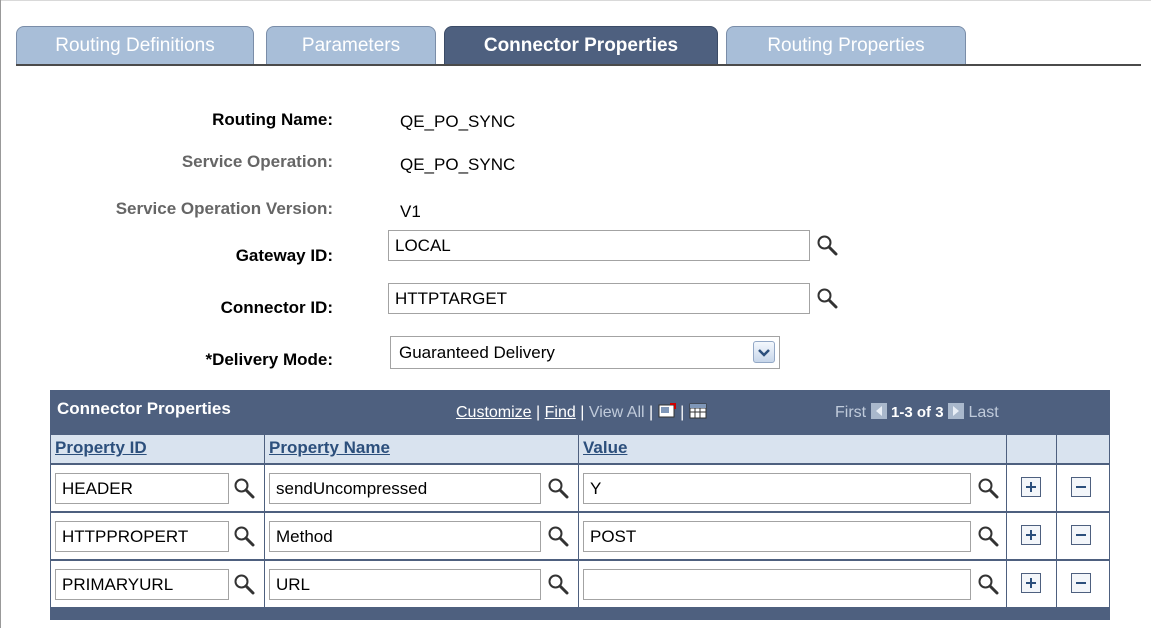 The image size is (1151, 628). Describe the element at coordinates (667, 411) in the screenshot. I see `zoom-grid-icon` at that location.